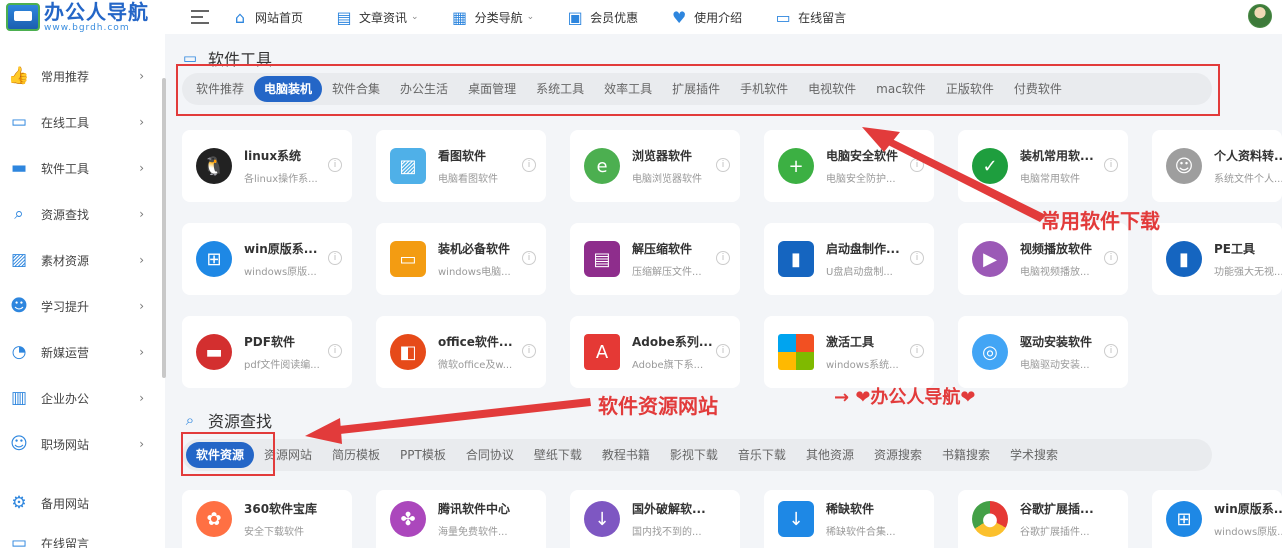 The height and width of the screenshot is (548, 1282). I want to click on penguin-icon: 🐧, so click(214, 166).